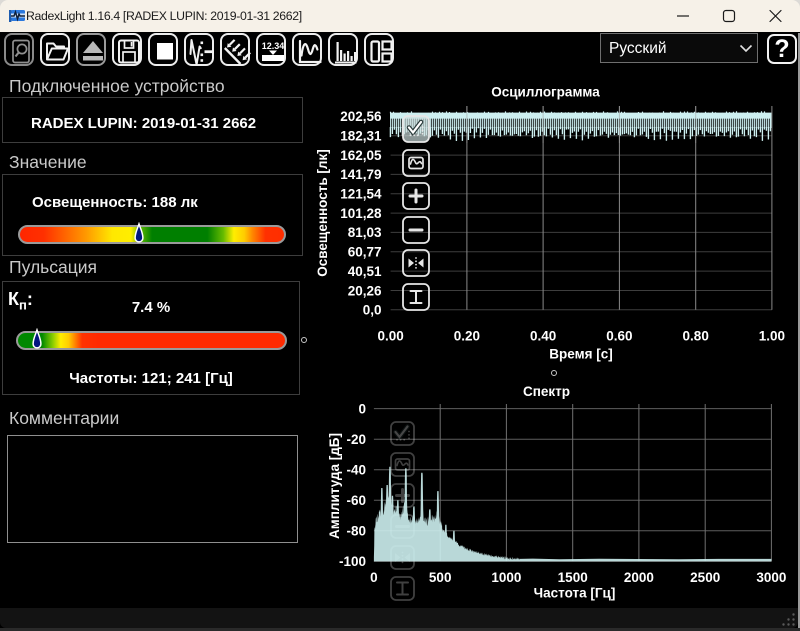 This screenshot has width=800, height=631. What do you see at coordinates (705, 577) in the screenshot?
I see `svg-text: 2500` at bounding box center [705, 577].